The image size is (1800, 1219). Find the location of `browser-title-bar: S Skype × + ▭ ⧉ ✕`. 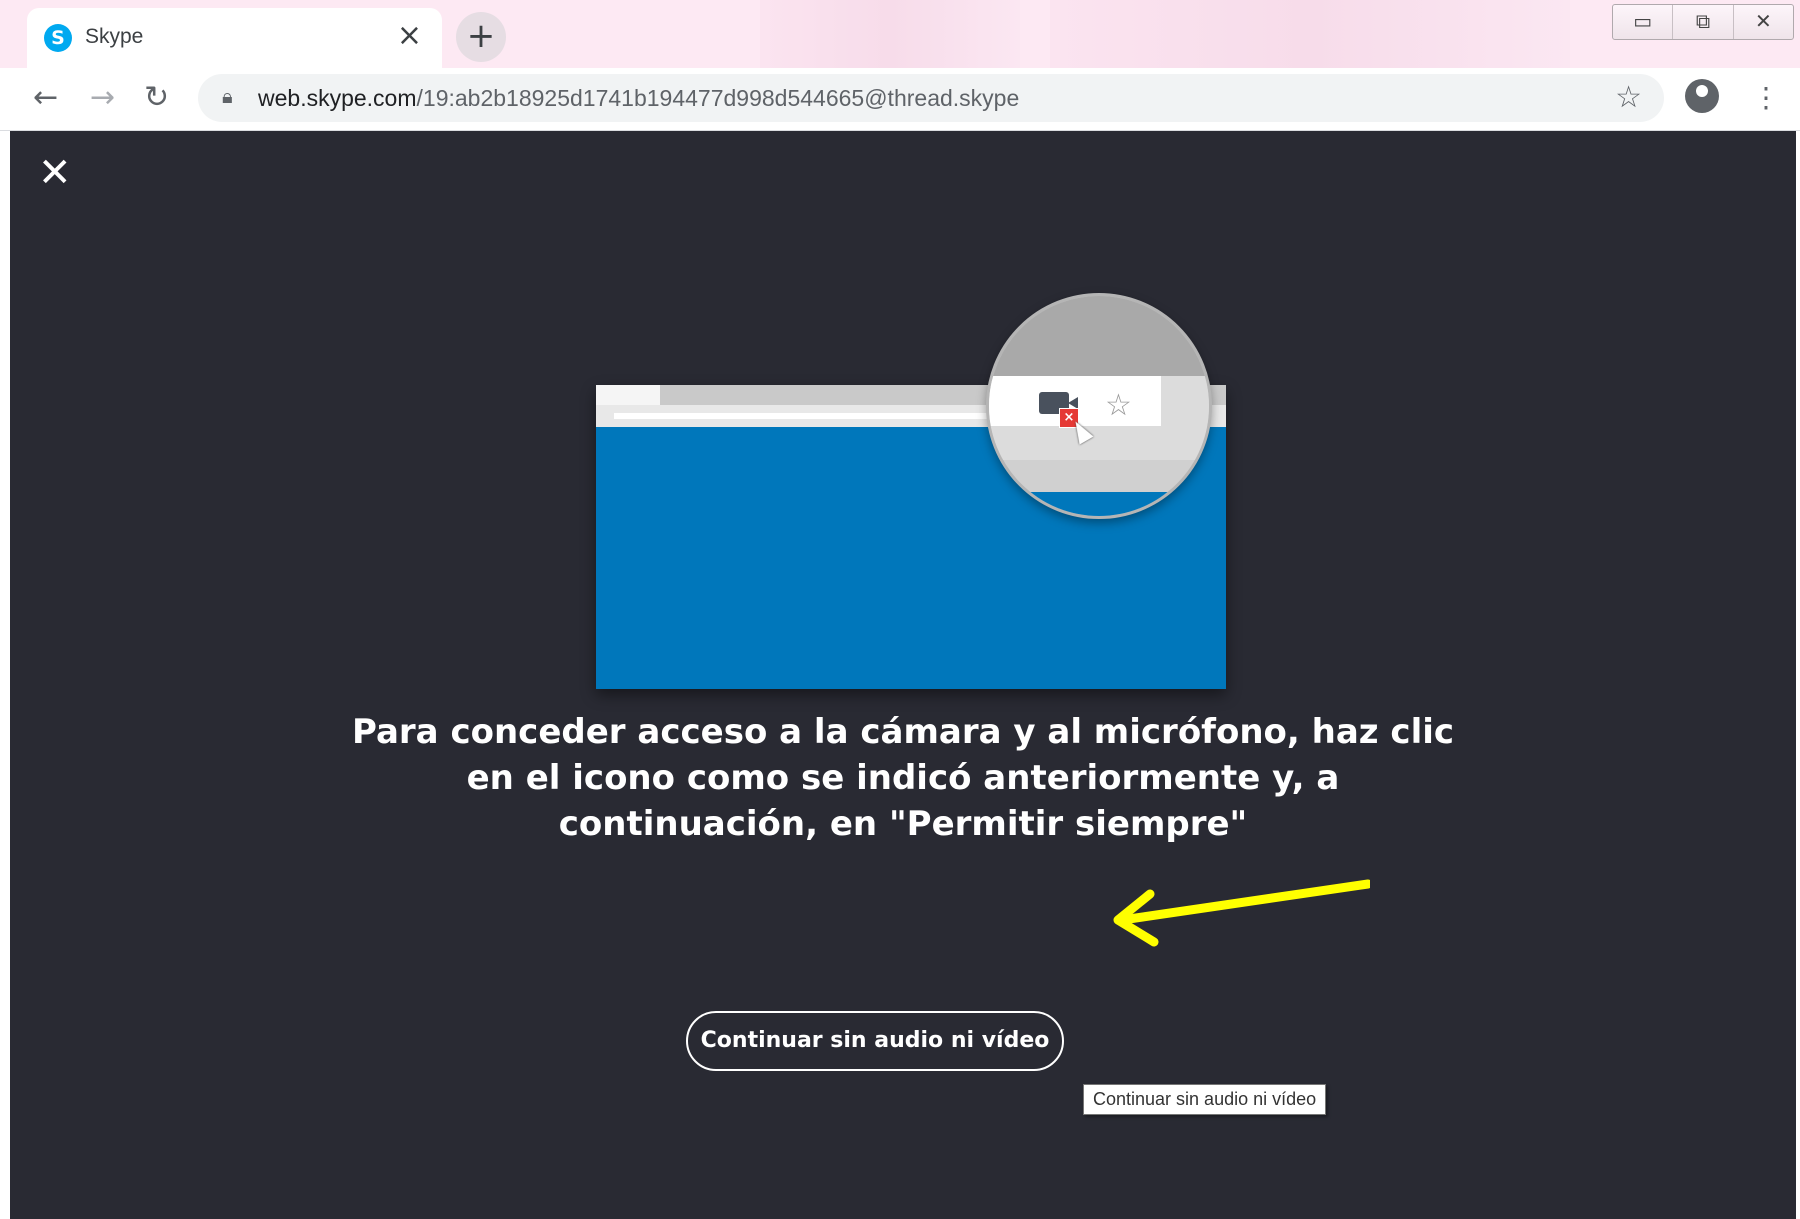

browser-title-bar: S Skype × + ▭ ⧉ ✕ is located at coordinates (900, 35).